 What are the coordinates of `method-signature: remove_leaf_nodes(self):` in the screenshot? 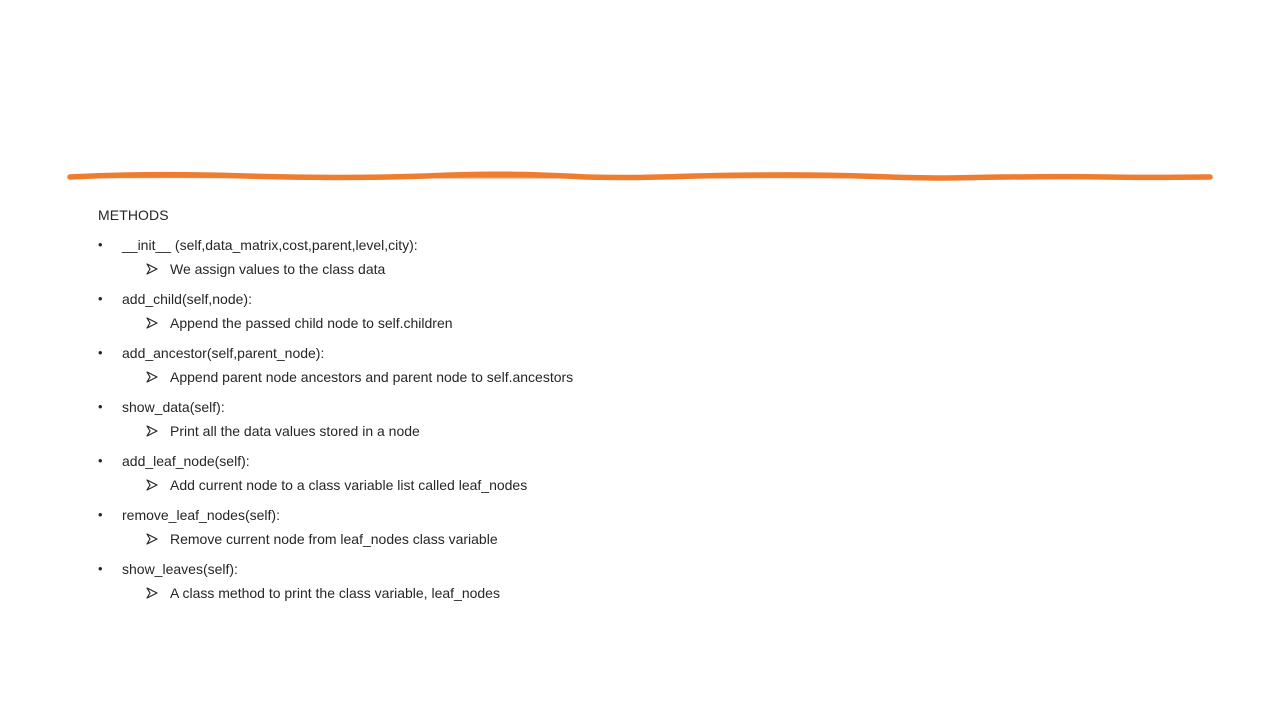 It's located at (201, 515).